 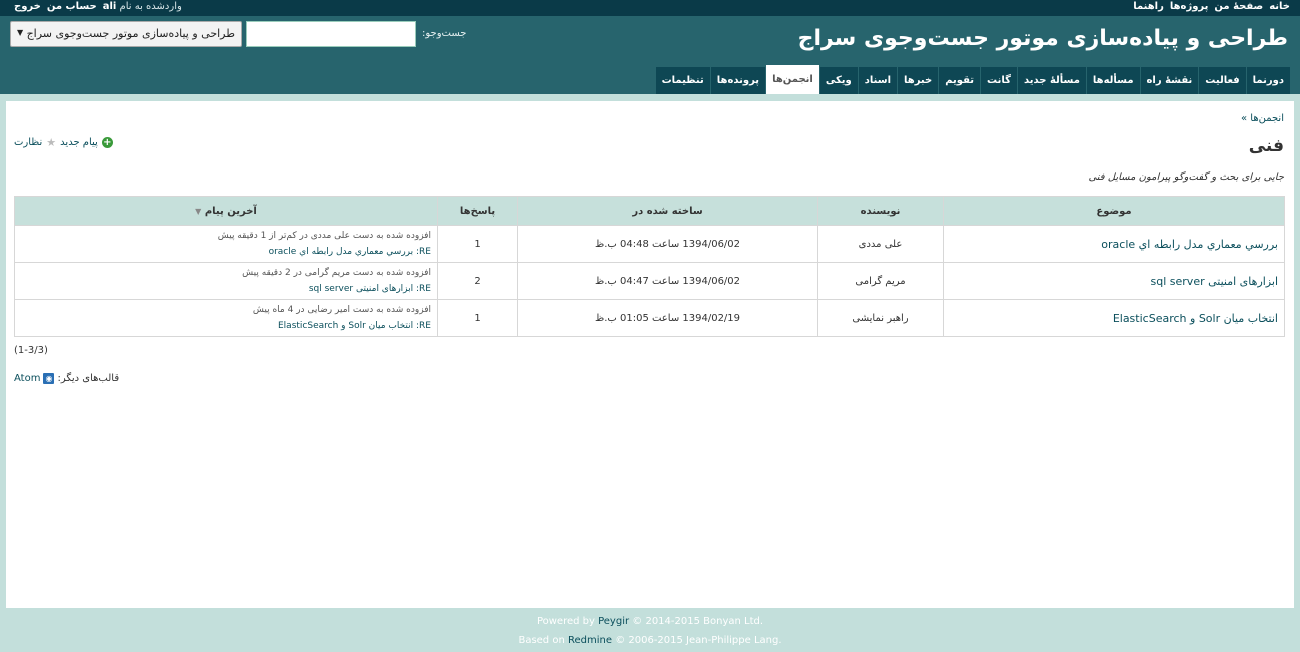 I want to click on row-created: 1394/06/02 ساعت 04:47 ب.ظ, so click(x=667, y=281).